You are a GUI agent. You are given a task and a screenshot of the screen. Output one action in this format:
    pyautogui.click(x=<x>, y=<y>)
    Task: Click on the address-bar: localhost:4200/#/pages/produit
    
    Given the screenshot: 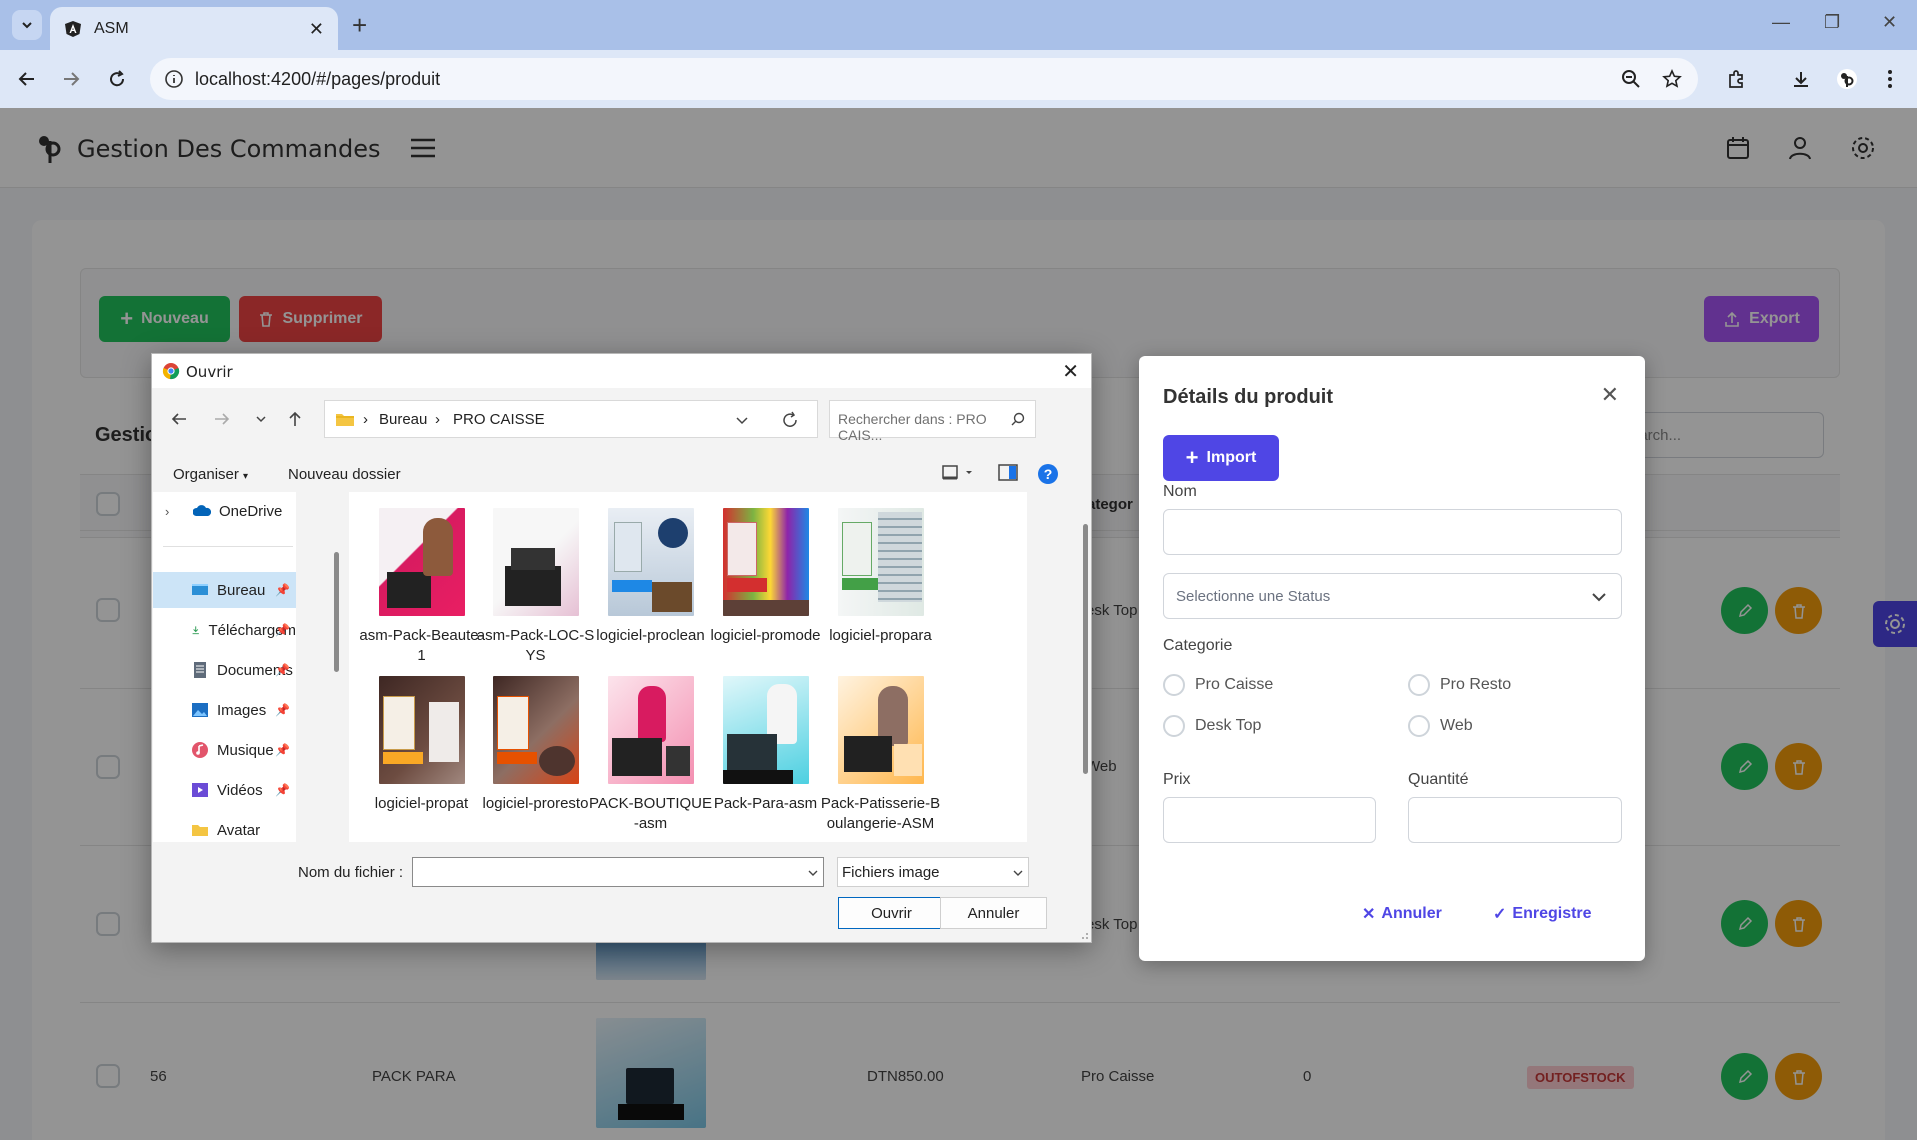 What is the action you would take?
    pyautogui.click(x=924, y=79)
    